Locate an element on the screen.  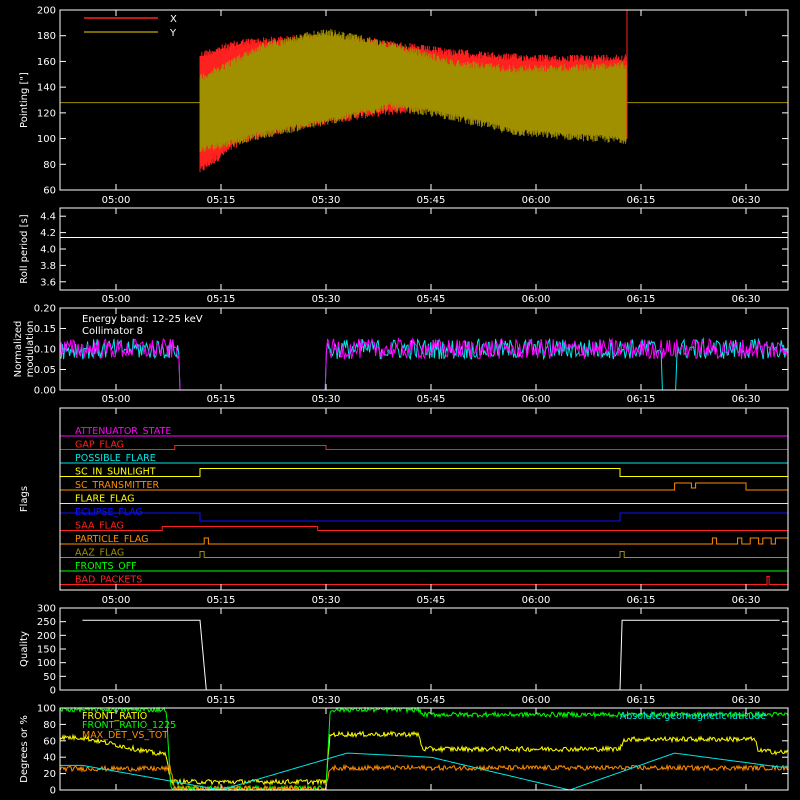
y-tick-label: 120 is located at coordinates (46, 113).